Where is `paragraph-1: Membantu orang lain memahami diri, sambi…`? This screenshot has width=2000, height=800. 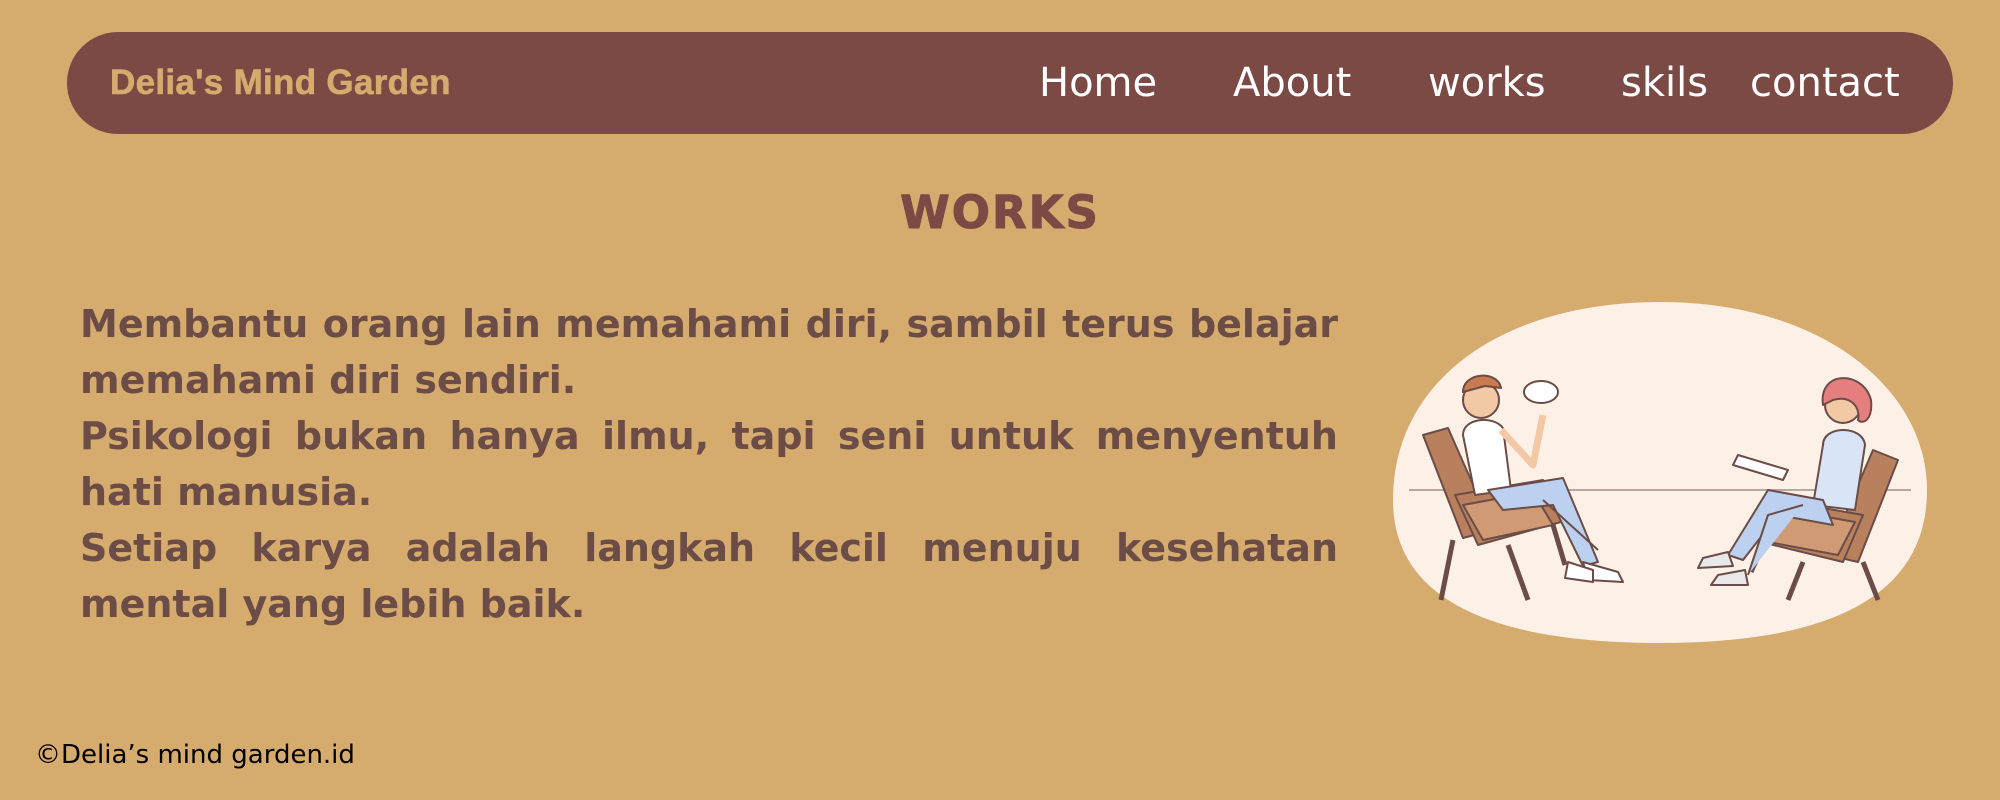
paragraph-1: Membantu orang lain memahami diri, sambi… is located at coordinates (709, 352).